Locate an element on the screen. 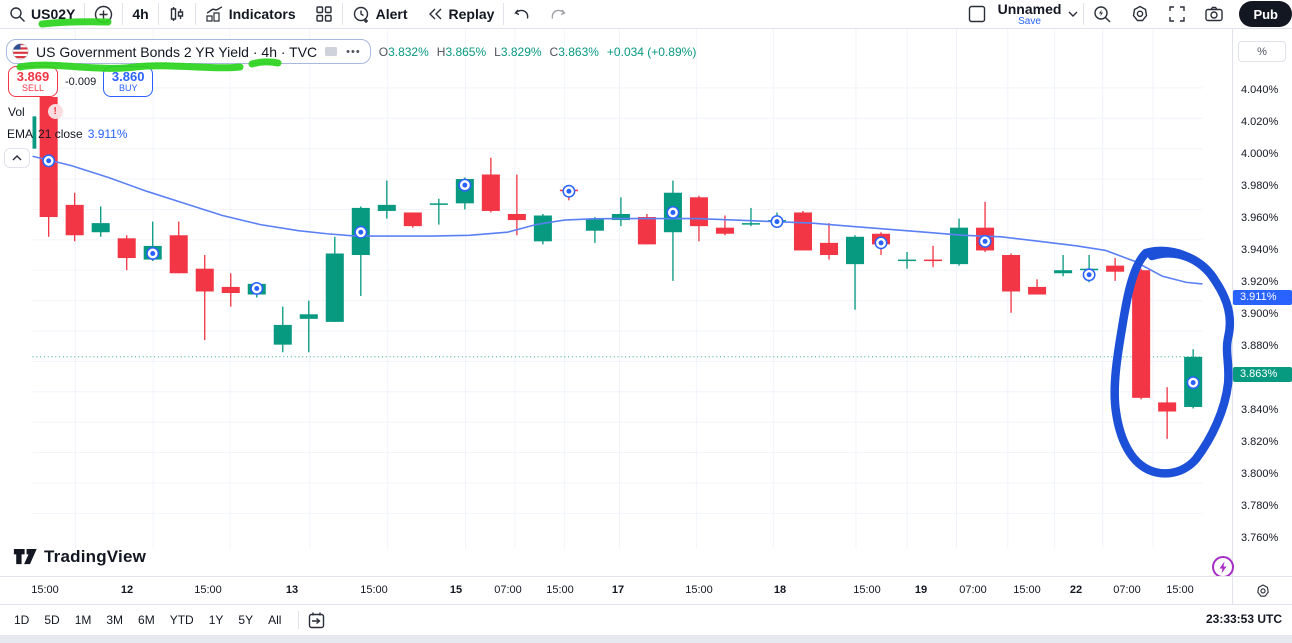  plus-circle-icon is located at coordinates (103, 14).